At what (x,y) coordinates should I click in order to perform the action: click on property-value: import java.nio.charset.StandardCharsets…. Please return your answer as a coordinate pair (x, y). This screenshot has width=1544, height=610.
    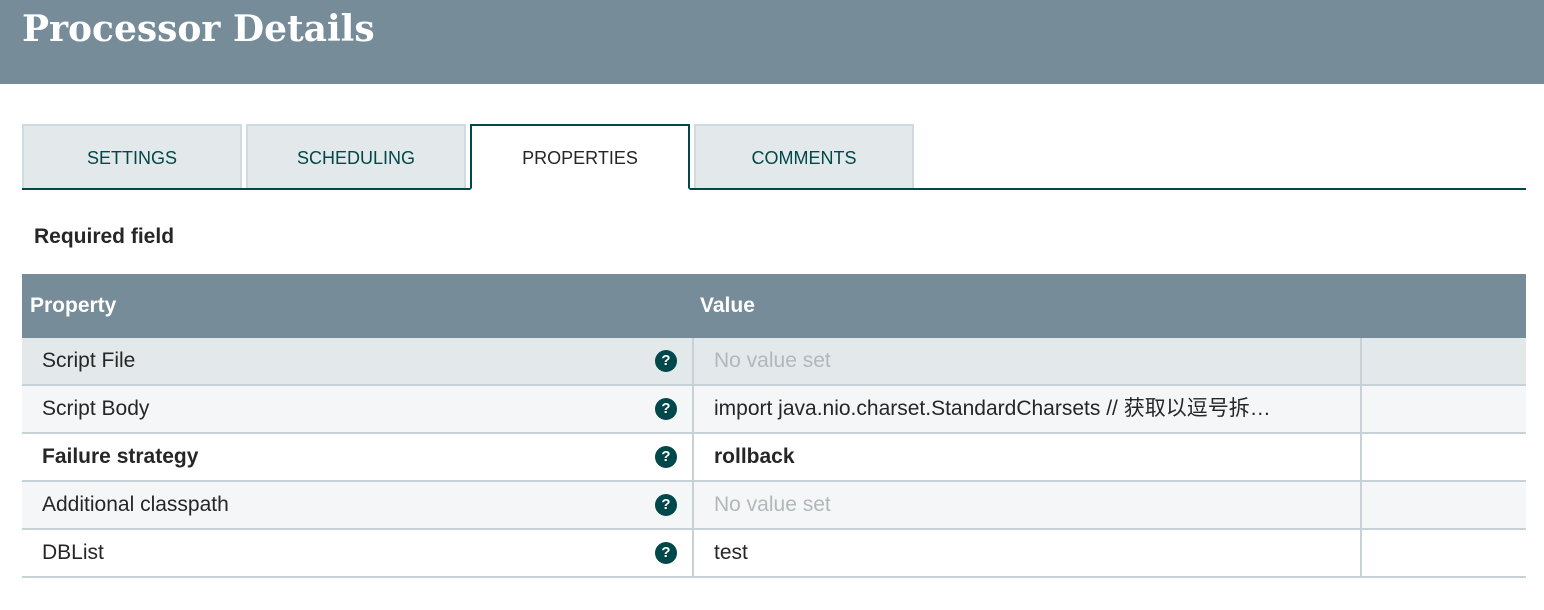
    Looking at the image, I should click on (1032, 409).